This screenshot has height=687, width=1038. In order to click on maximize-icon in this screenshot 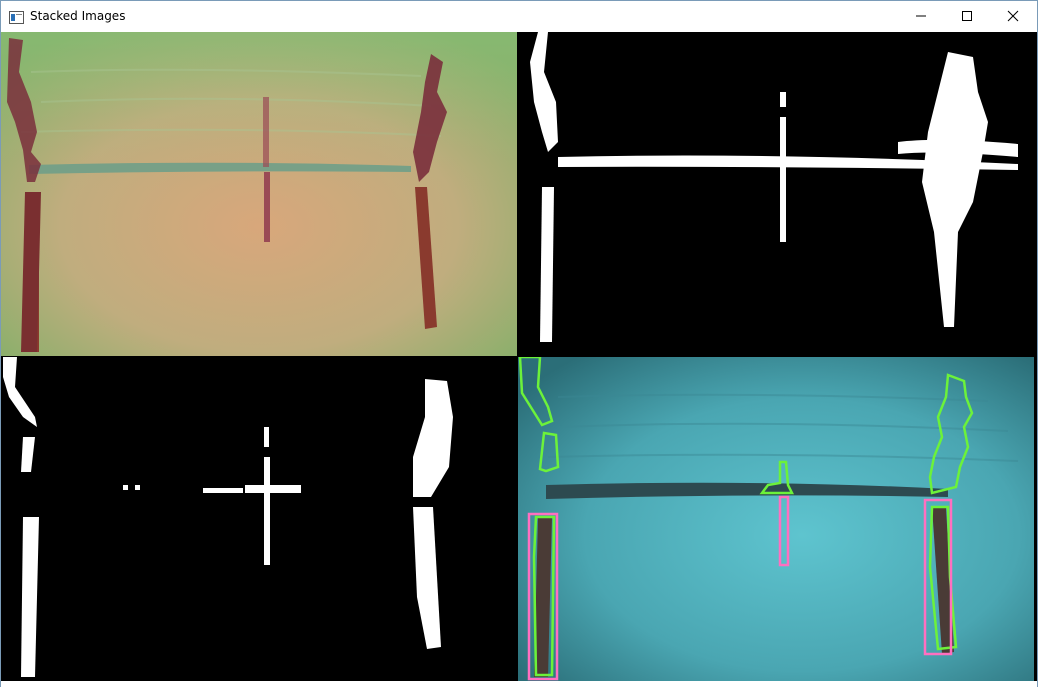, I will do `click(967, 16)`.